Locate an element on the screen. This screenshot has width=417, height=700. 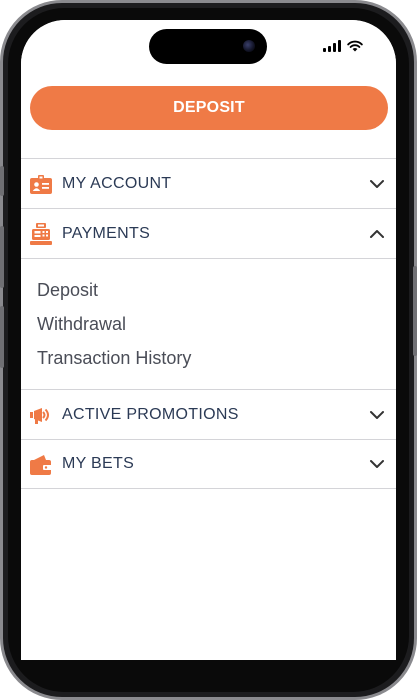
menu-item-label: PAYMENTS is located at coordinates (106, 233).